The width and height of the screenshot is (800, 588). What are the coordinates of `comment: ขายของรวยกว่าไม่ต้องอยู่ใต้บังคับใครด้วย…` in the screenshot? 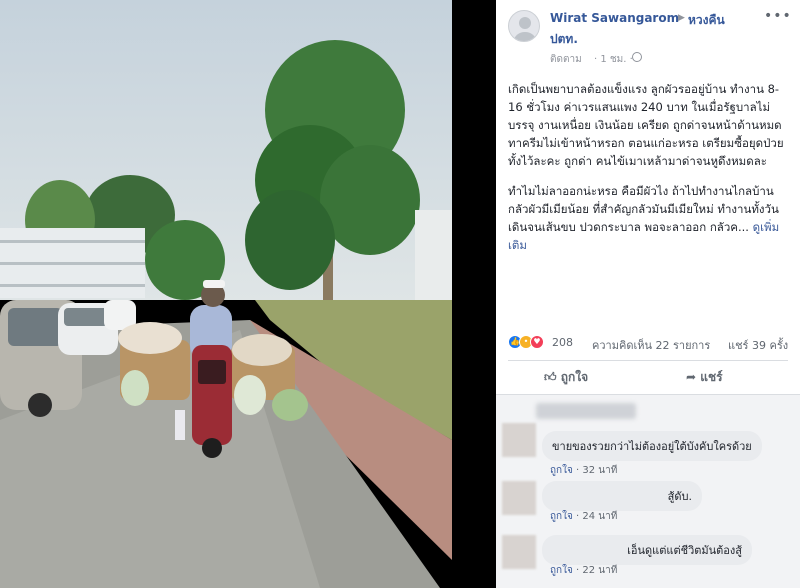 It's located at (648, 441).